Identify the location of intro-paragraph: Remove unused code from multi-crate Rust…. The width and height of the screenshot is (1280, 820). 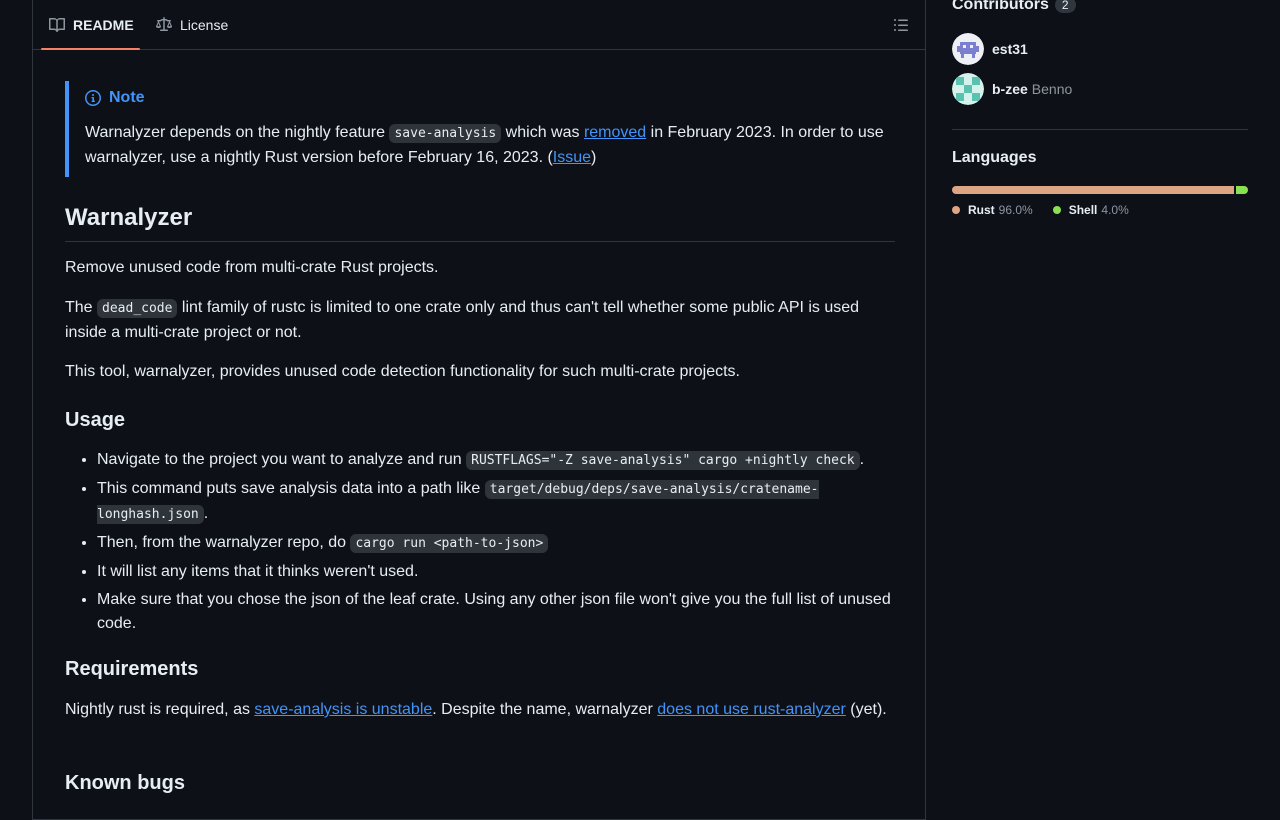
(252, 267).